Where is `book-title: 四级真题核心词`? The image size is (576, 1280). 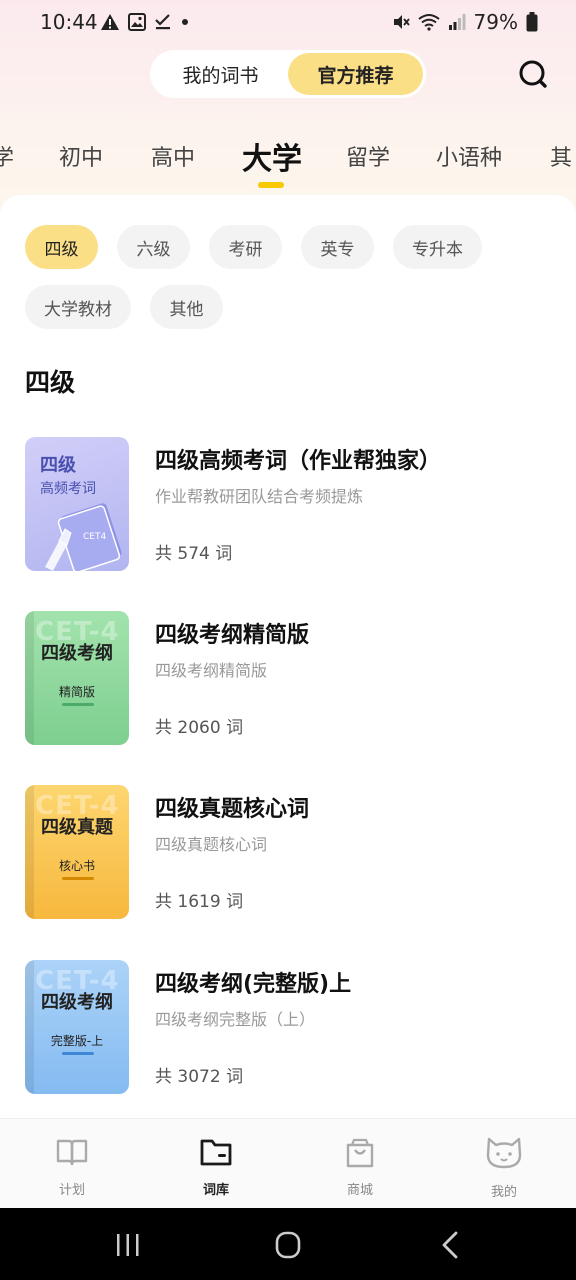
book-title: 四级真题核心词 is located at coordinates (232, 809).